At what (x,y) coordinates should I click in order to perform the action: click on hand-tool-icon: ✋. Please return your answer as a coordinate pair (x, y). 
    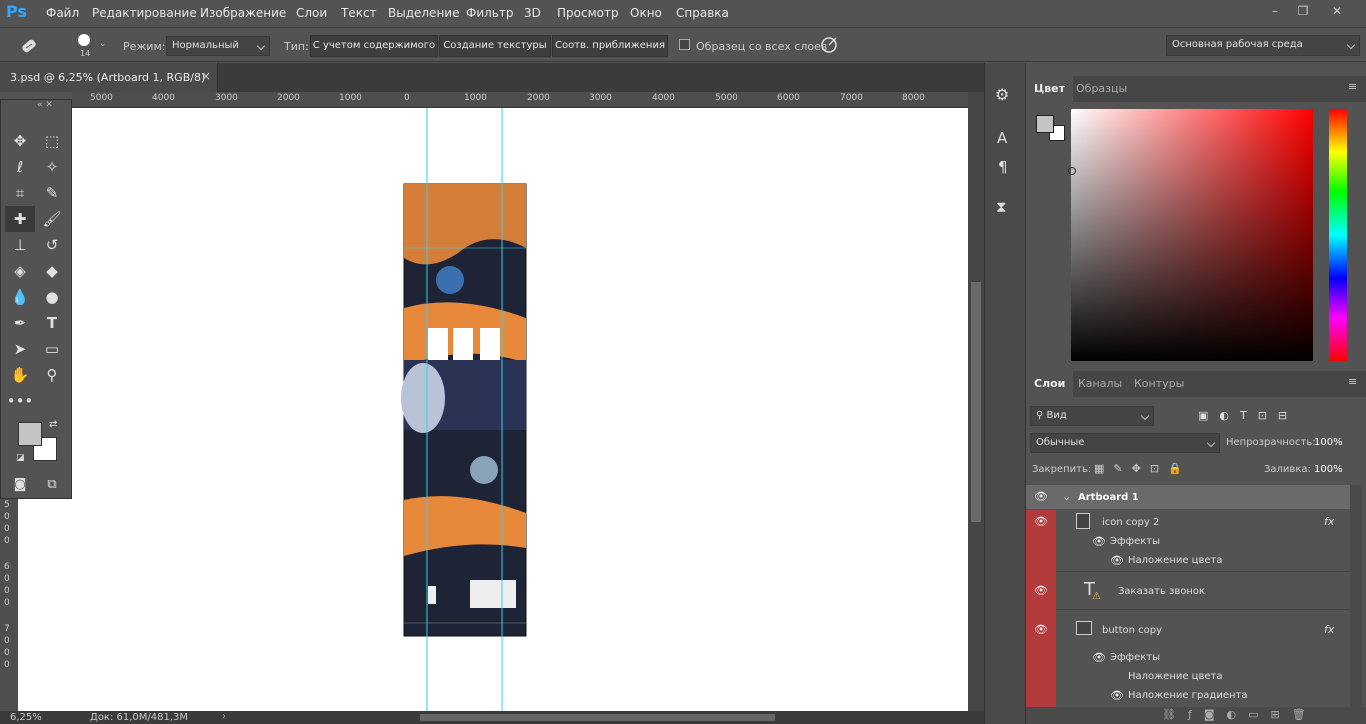
    Looking at the image, I should click on (20, 375).